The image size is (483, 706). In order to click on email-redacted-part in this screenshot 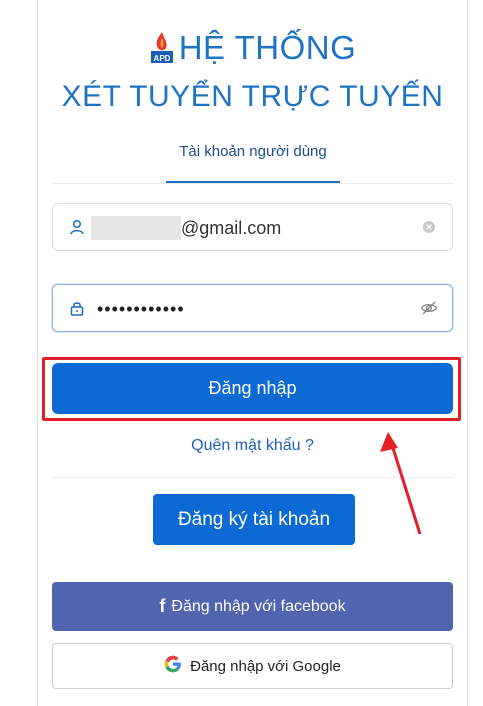, I will do `click(136, 228)`.